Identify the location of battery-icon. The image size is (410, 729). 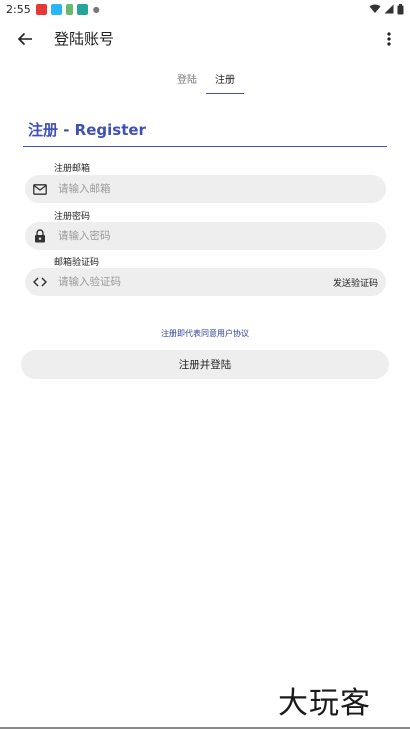
(400, 8).